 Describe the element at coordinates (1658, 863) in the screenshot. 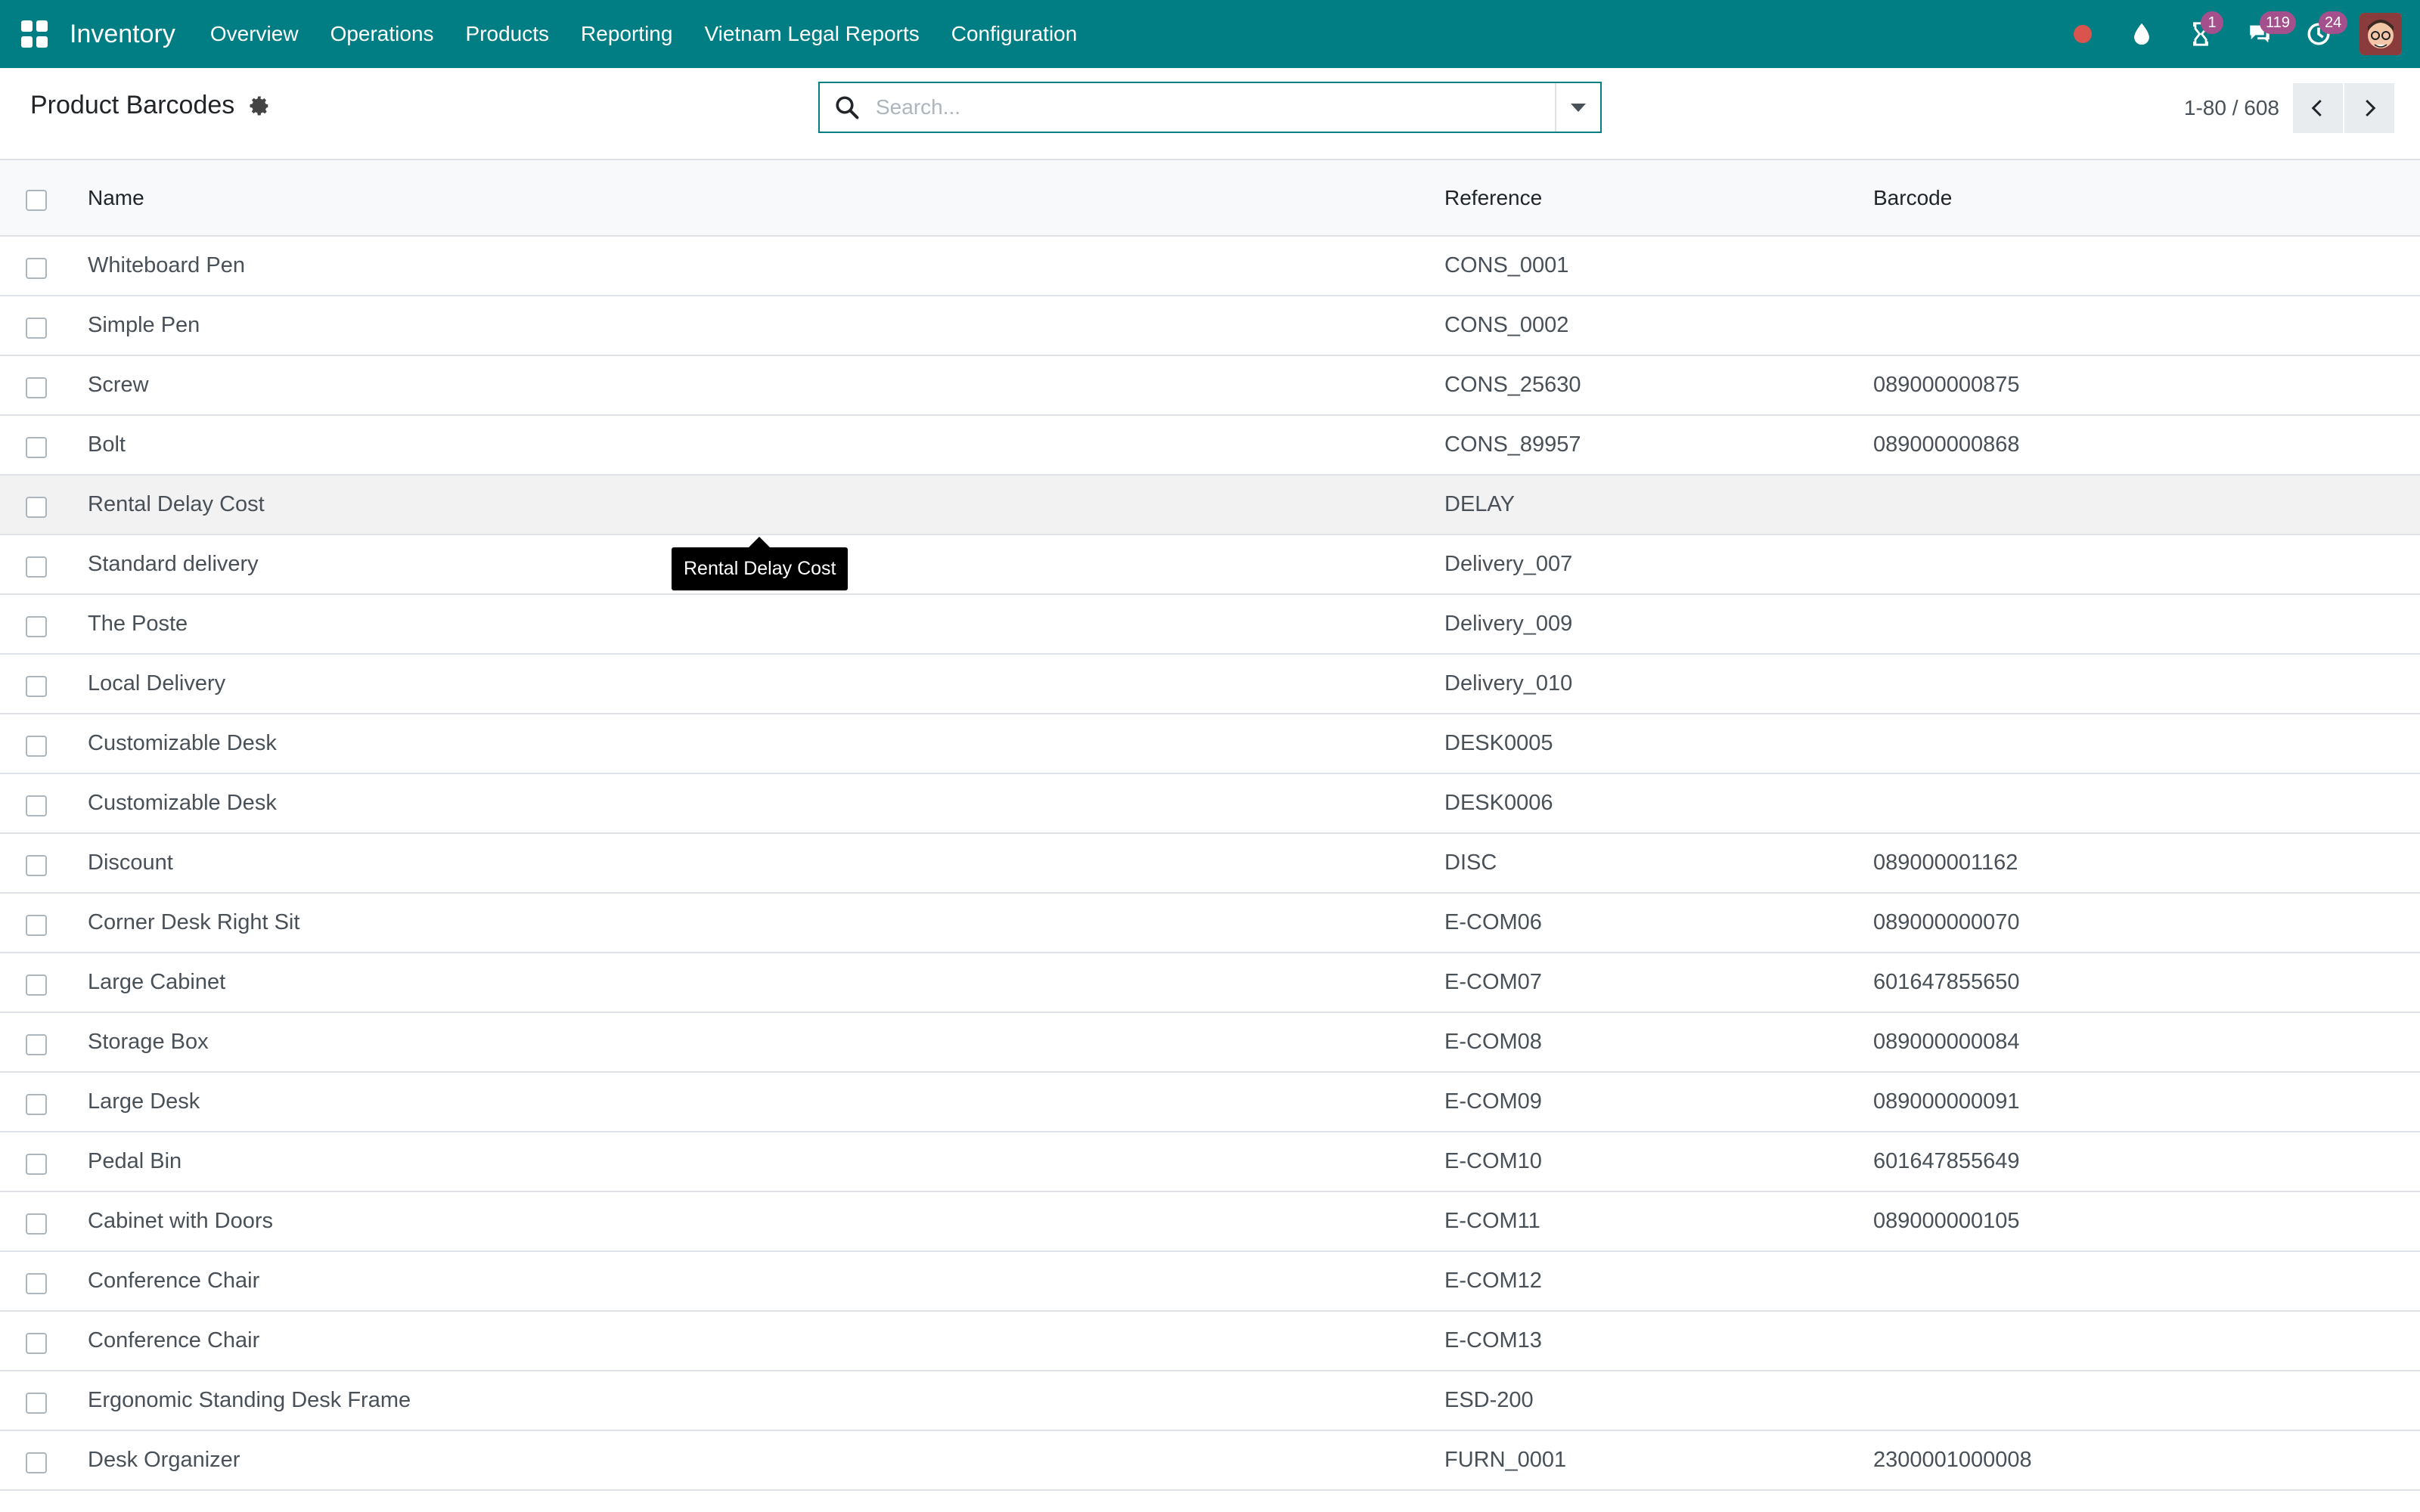

I see `cell-reference: DISC` at that location.